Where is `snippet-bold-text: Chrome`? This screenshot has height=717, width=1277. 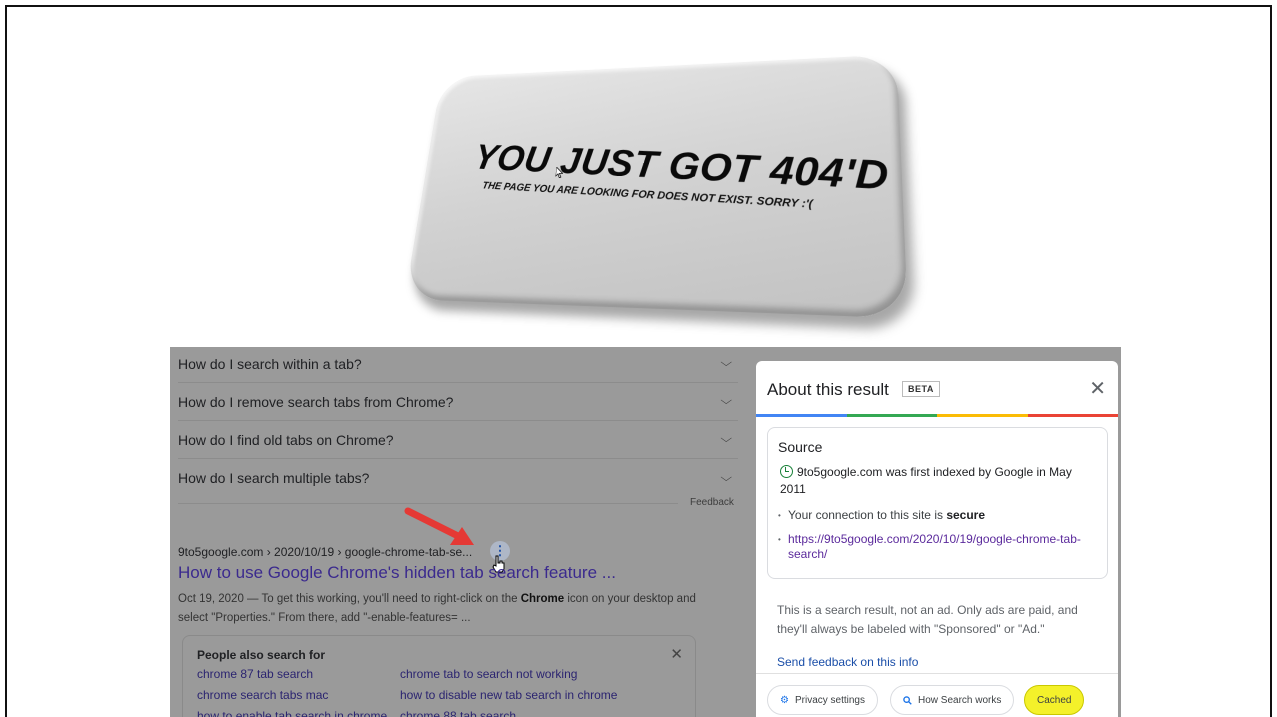 snippet-bold-text: Chrome is located at coordinates (542, 599).